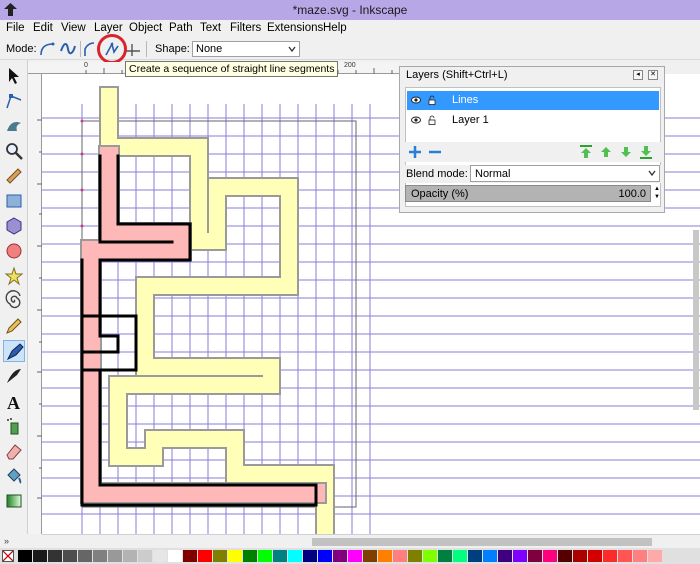 This screenshot has height=564, width=700. Describe the element at coordinates (47, 49) in the screenshot. I see `regular-bezier-mode-button` at that location.